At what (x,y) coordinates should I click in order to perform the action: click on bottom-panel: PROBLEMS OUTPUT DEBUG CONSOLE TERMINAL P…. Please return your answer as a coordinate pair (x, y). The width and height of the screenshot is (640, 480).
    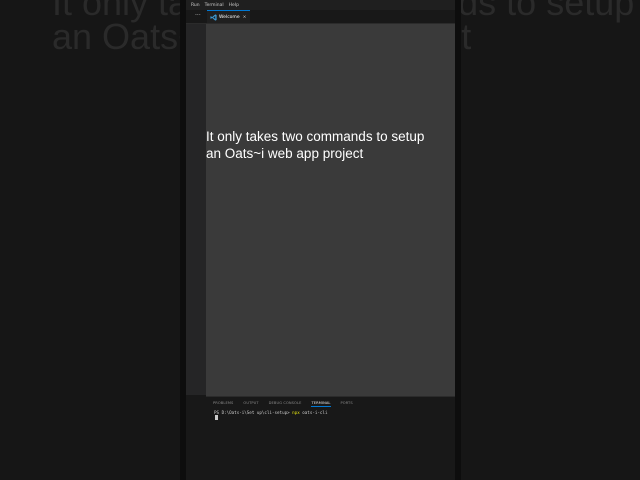
    Looking at the image, I should click on (330, 438).